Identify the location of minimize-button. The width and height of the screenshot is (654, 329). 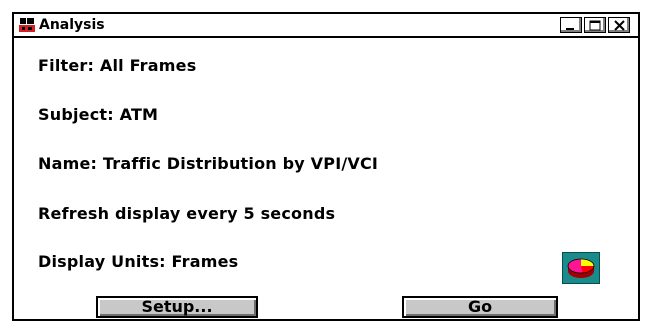
(571, 25).